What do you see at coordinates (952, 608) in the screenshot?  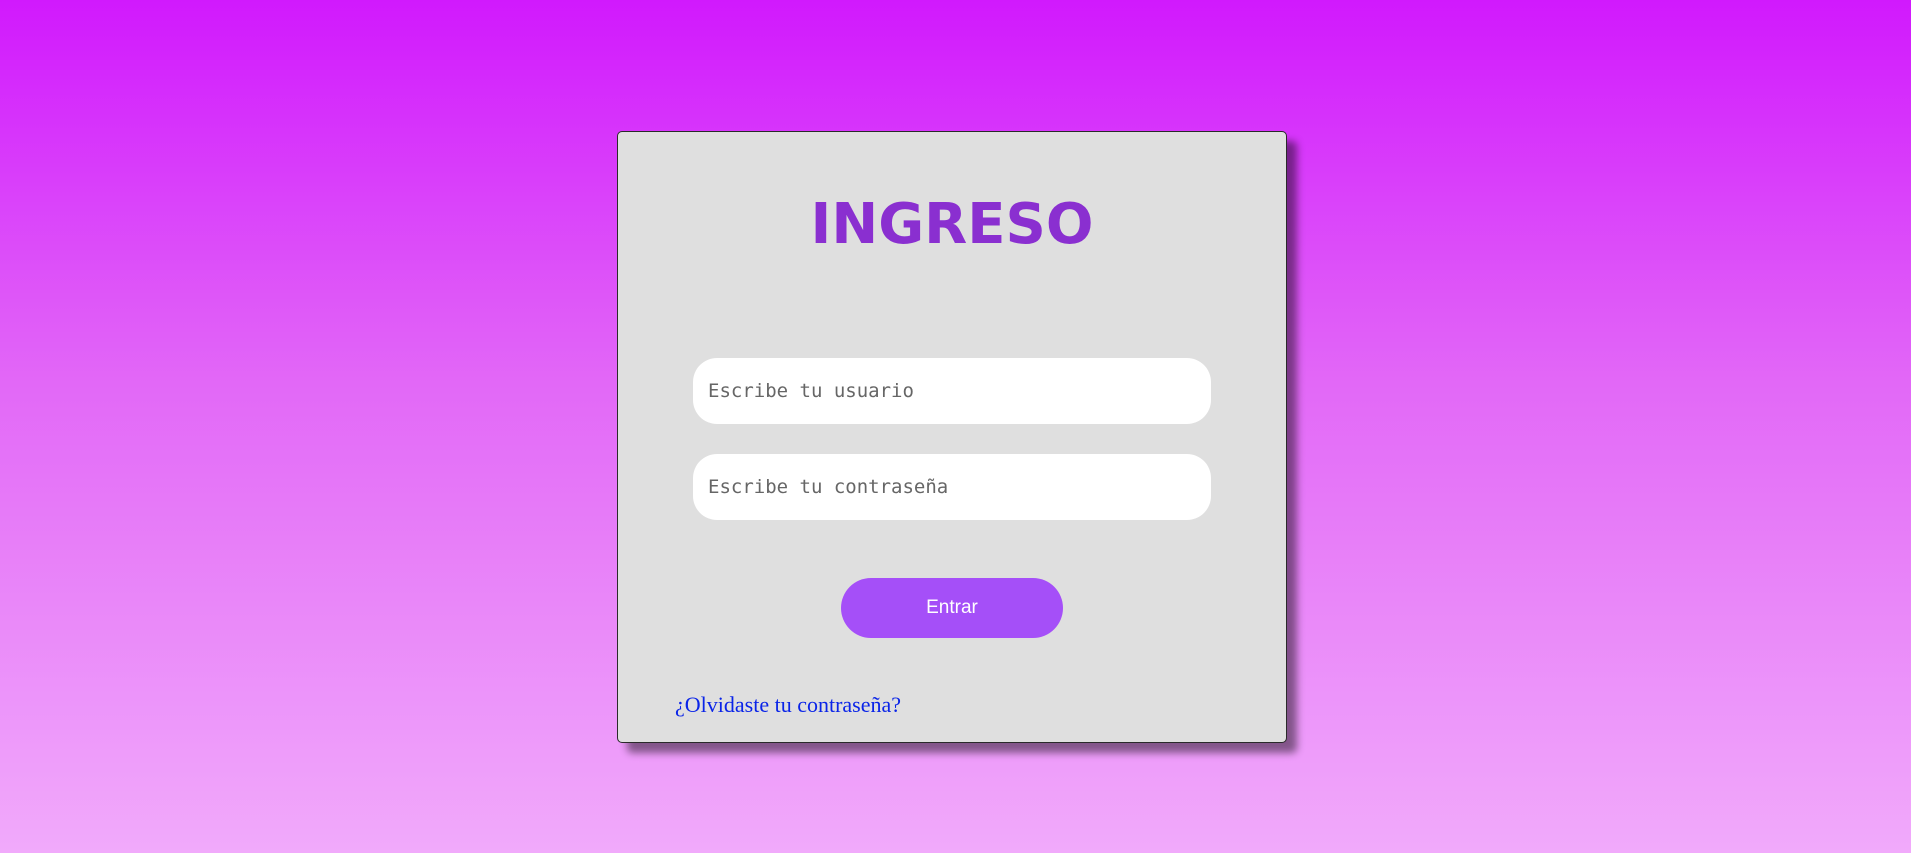 I see `submit-button: Entrar` at bounding box center [952, 608].